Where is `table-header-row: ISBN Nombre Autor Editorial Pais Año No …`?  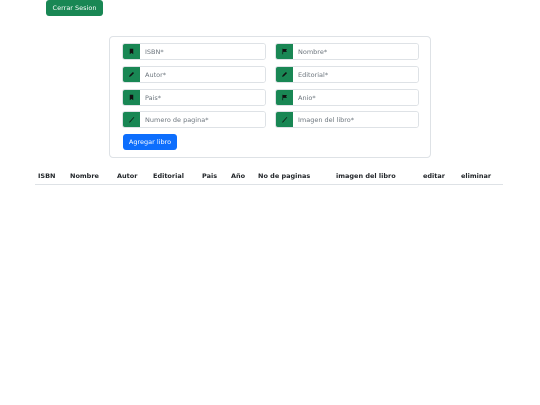
table-header-row: ISBN Nombre Autor Editorial Pais Año No … is located at coordinates (269, 177).